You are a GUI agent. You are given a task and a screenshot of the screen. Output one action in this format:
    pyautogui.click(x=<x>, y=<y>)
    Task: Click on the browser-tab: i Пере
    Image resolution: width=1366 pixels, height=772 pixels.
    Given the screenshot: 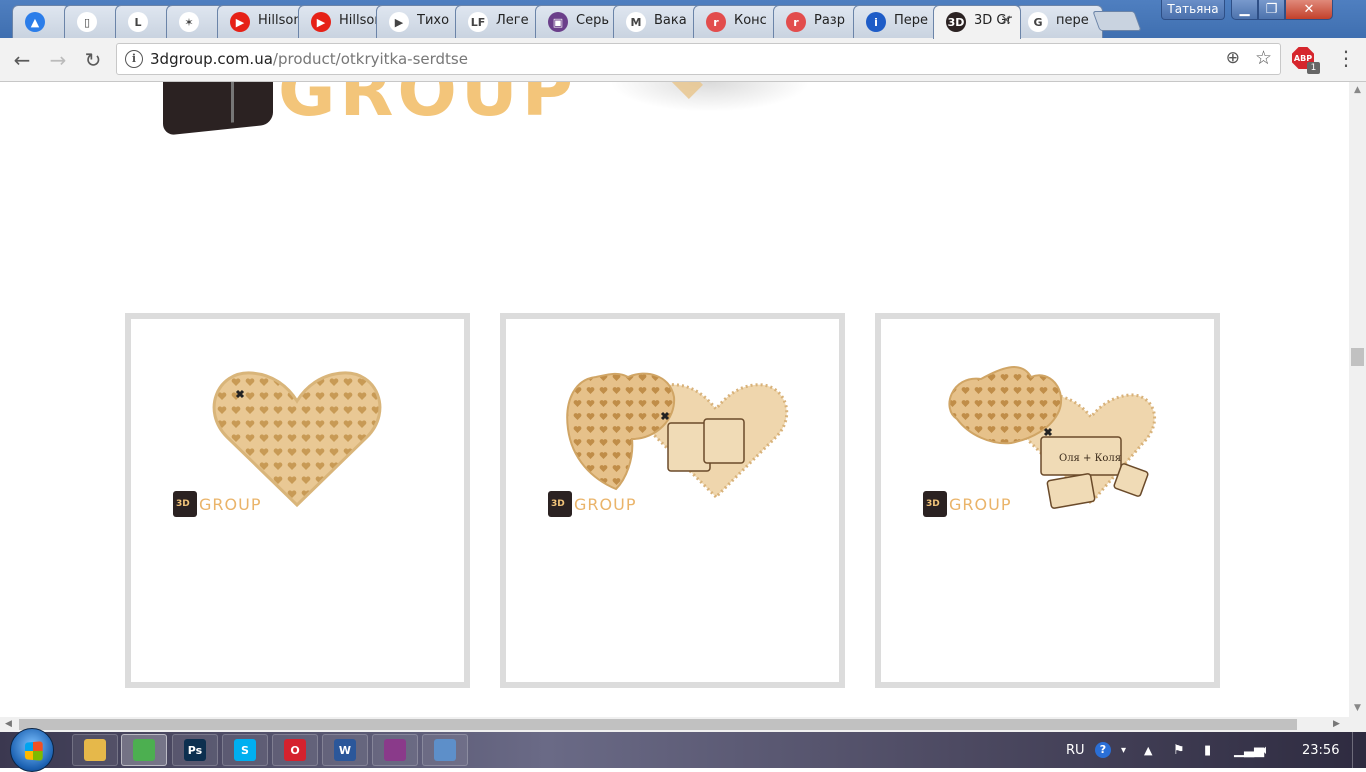 What is the action you would take?
    pyautogui.click(x=897, y=21)
    